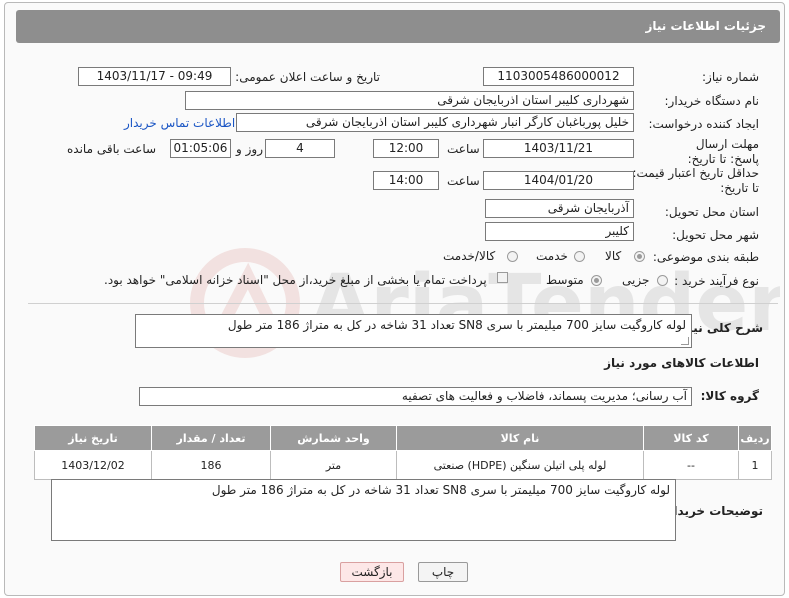 This screenshot has width=789, height=598. Describe the element at coordinates (211, 438) in the screenshot. I see `col-qty: تعداد / مقدار` at that location.